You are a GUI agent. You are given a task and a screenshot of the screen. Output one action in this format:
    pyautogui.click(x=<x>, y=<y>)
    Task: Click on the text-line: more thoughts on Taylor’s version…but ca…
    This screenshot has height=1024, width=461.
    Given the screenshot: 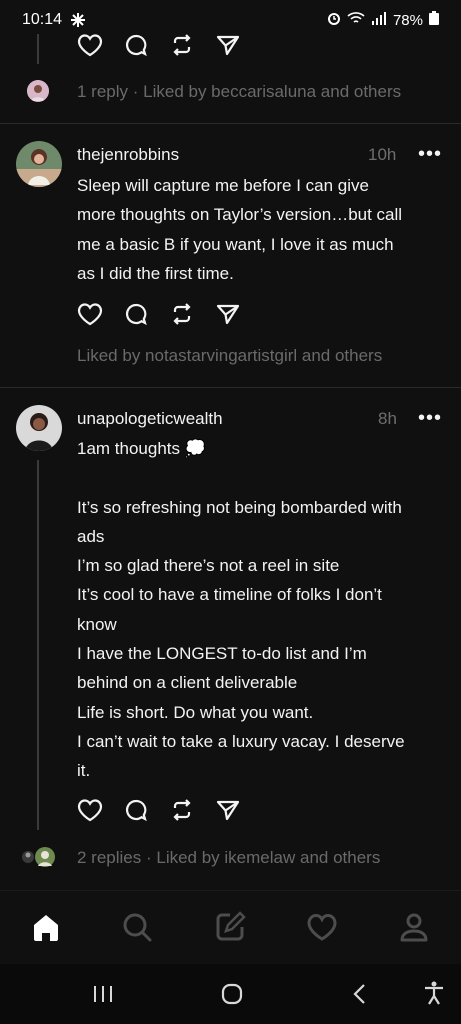 What is the action you would take?
    pyautogui.click(x=240, y=215)
    